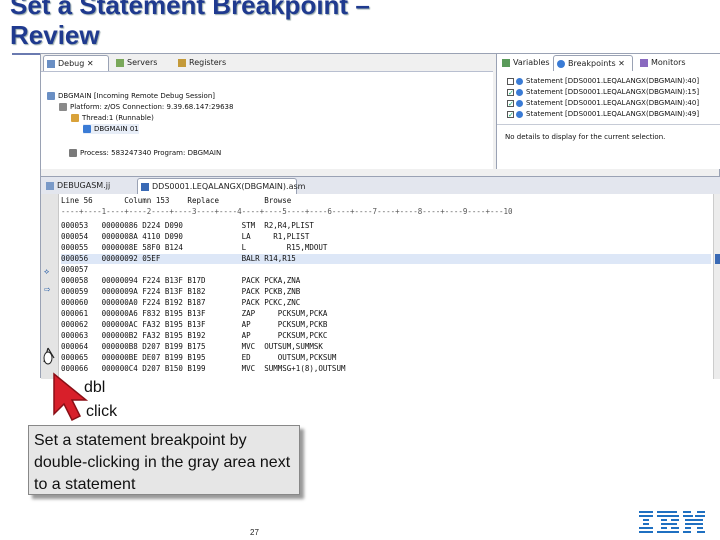 Image resolution: width=720 pixels, height=540 pixels. What do you see at coordinates (47, 289) in the screenshot?
I see `instruction-pointer-icon: ⇨` at bounding box center [47, 289].